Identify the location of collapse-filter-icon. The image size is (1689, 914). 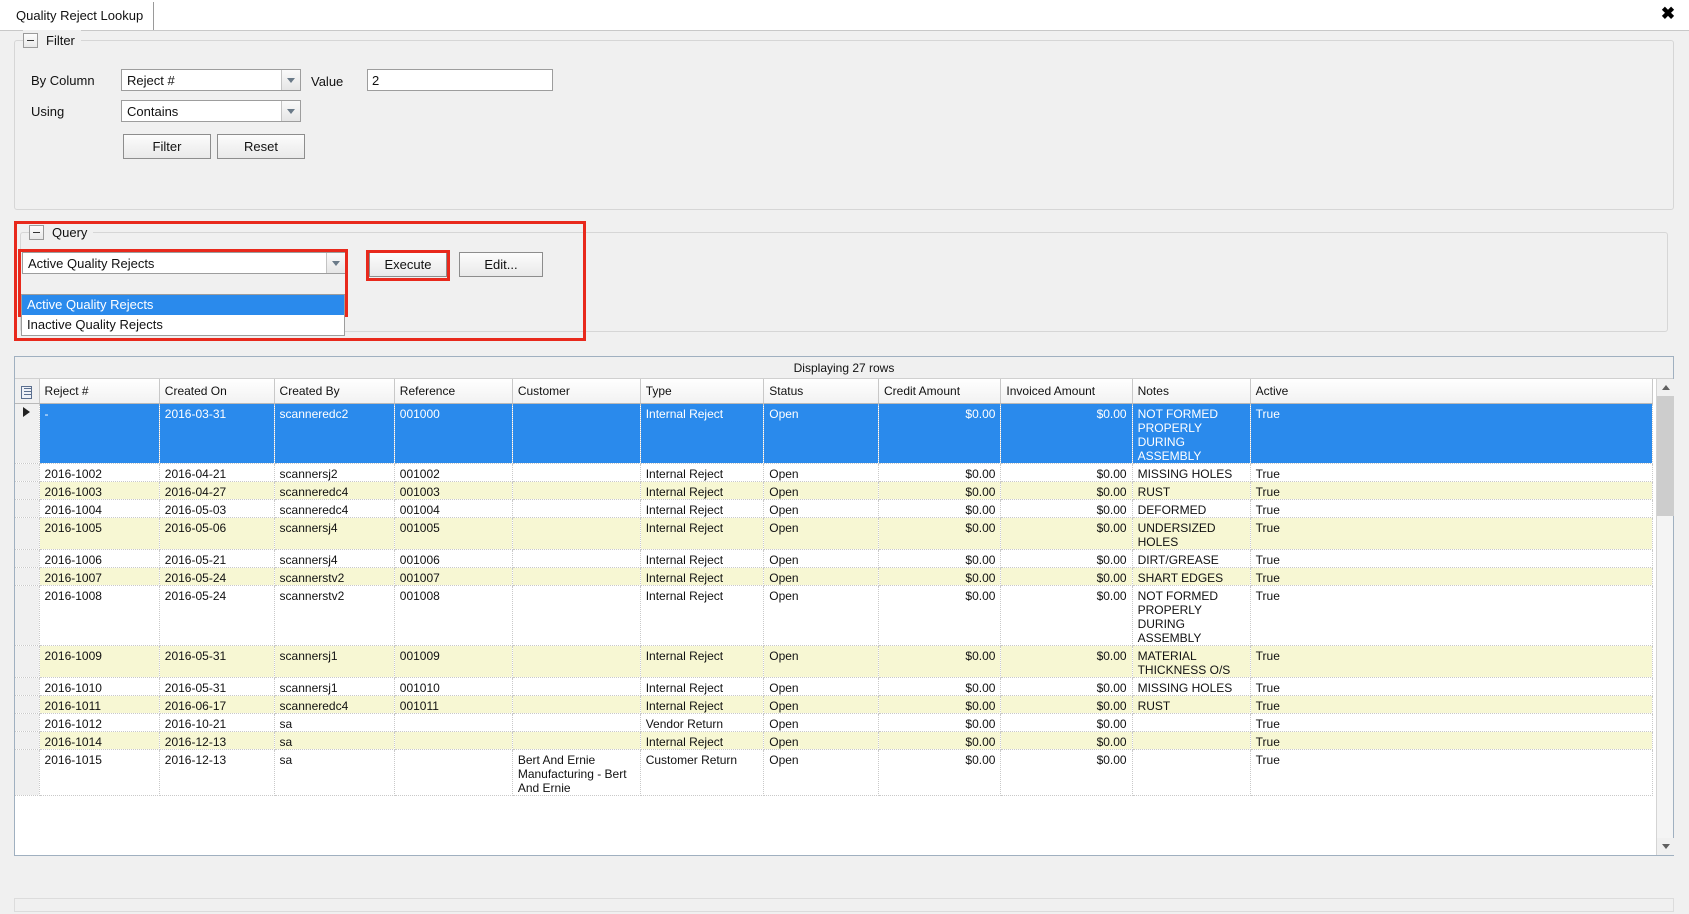
(30, 40).